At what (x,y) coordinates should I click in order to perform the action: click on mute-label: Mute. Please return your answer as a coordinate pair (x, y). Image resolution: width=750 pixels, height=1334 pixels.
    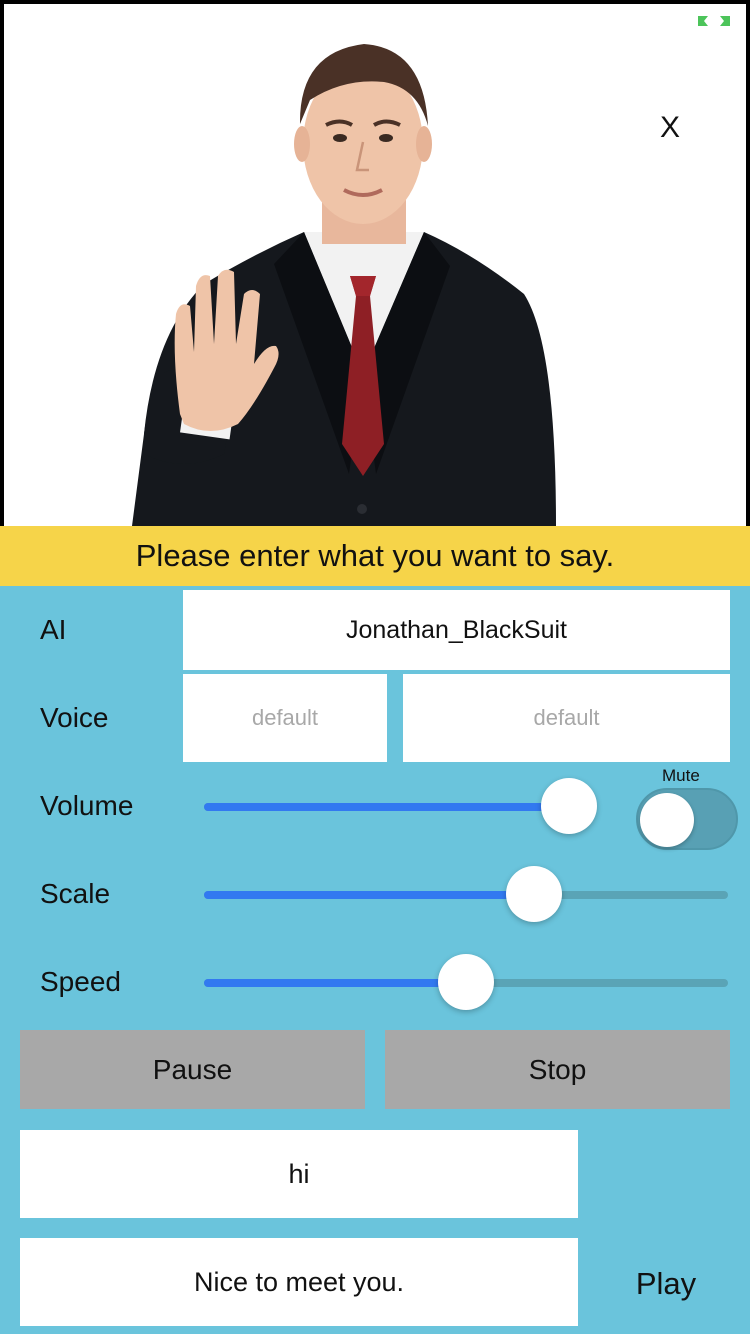
    Looking at the image, I should click on (681, 775).